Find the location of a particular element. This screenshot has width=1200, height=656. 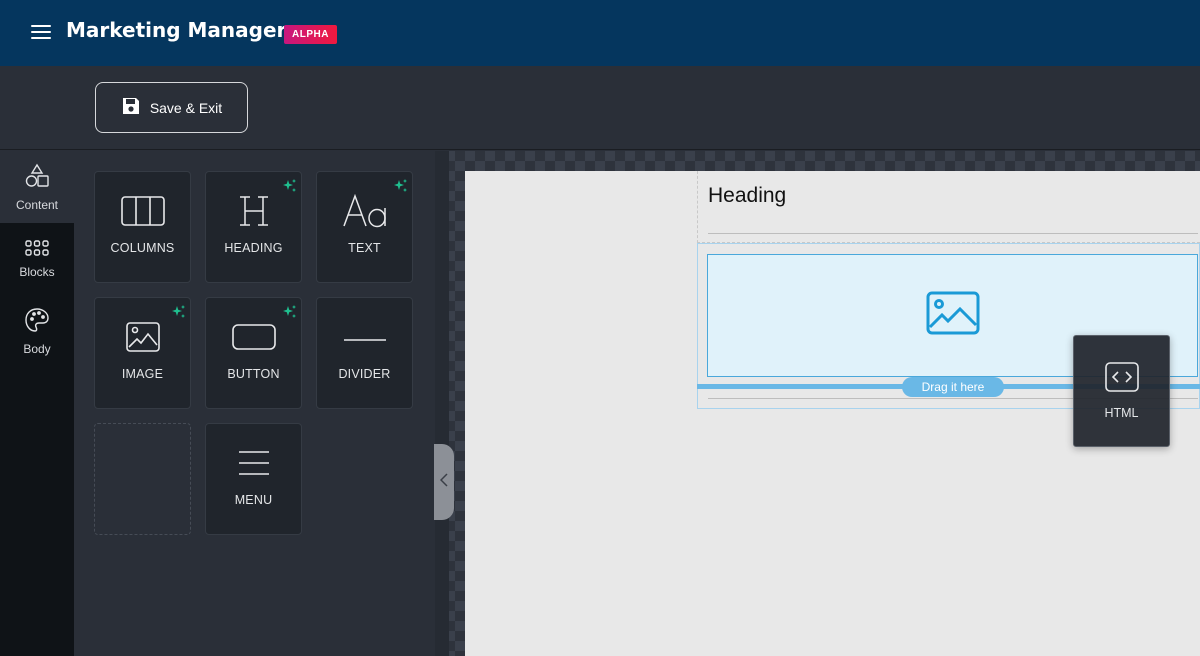

chevron-left-icon is located at coordinates (443, 482).